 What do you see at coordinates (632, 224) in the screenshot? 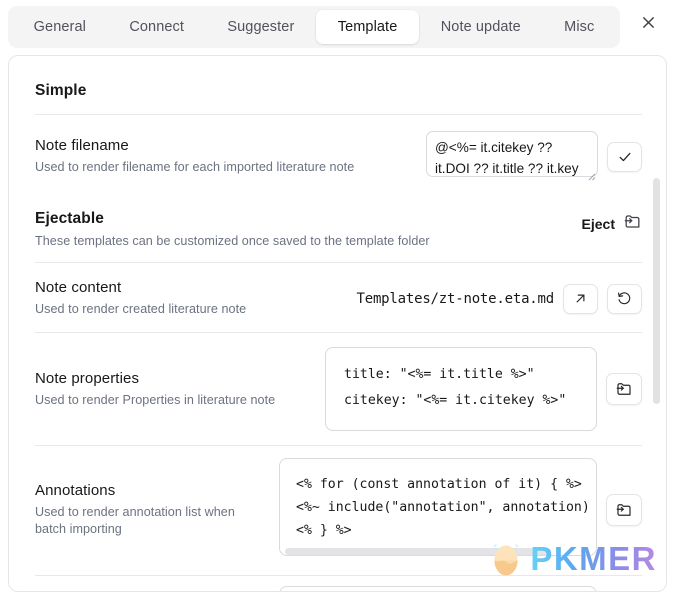
I see `folder-export-icon` at bounding box center [632, 224].